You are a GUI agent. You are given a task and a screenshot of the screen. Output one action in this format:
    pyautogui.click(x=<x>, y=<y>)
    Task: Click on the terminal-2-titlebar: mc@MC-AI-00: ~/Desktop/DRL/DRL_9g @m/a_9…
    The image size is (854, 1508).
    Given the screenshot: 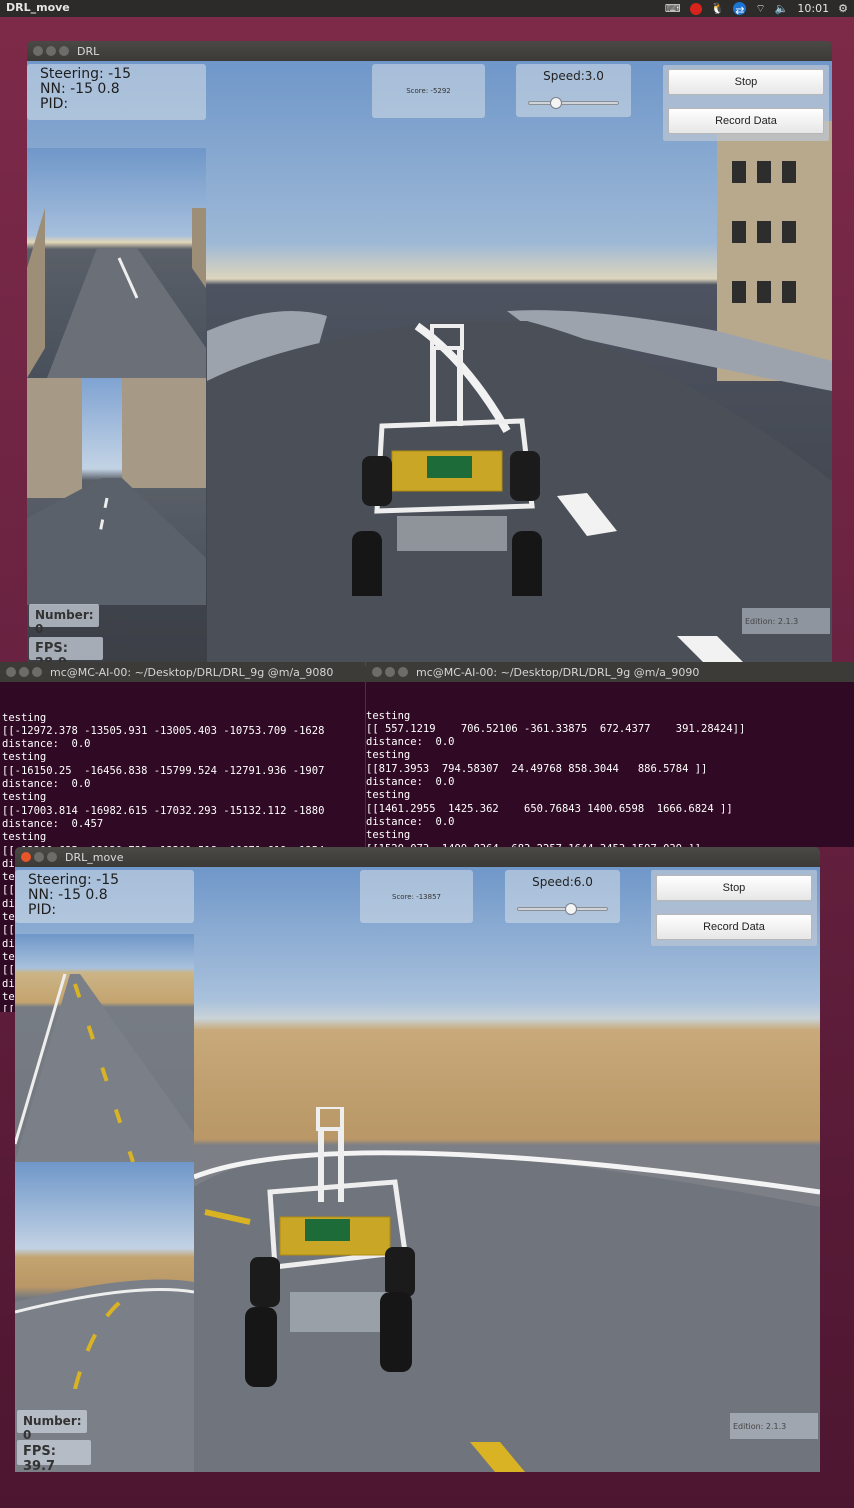 What is the action you would take?
    pyautogui.click(x=610, y=672)
    